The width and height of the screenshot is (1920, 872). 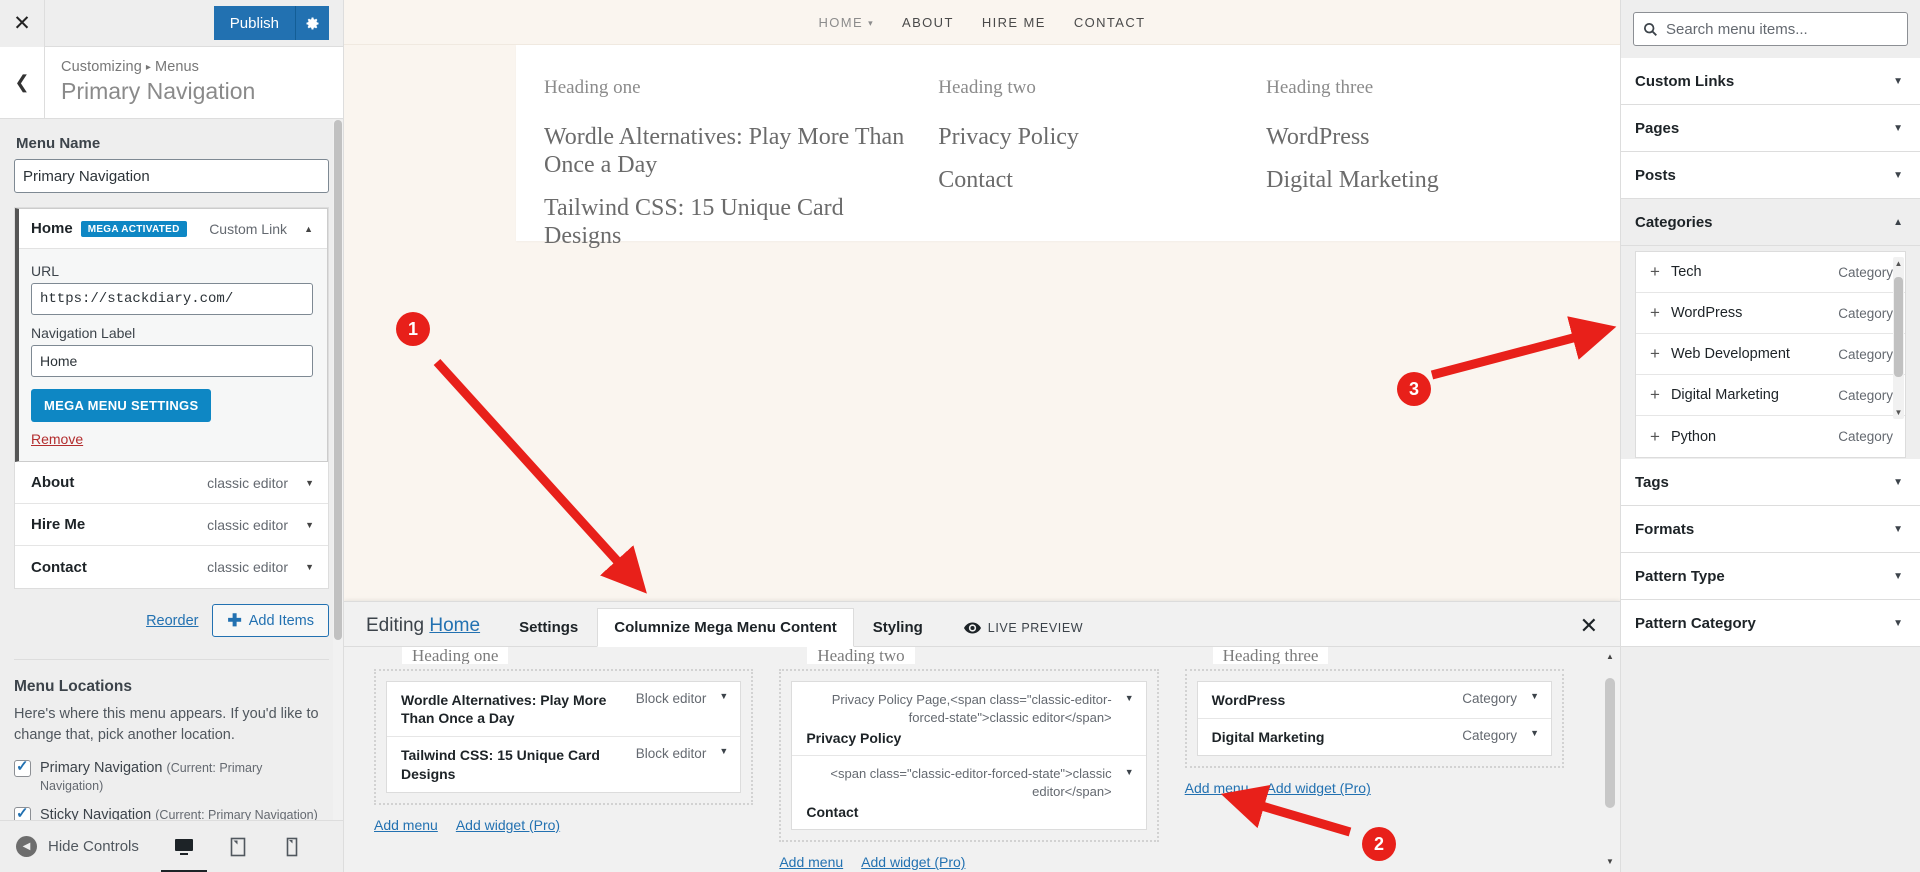 What do you see at coordinates (1770, 436) in the screenshot?
I see `add-item-python: + Python Category` at bounding box center [1770, 436].